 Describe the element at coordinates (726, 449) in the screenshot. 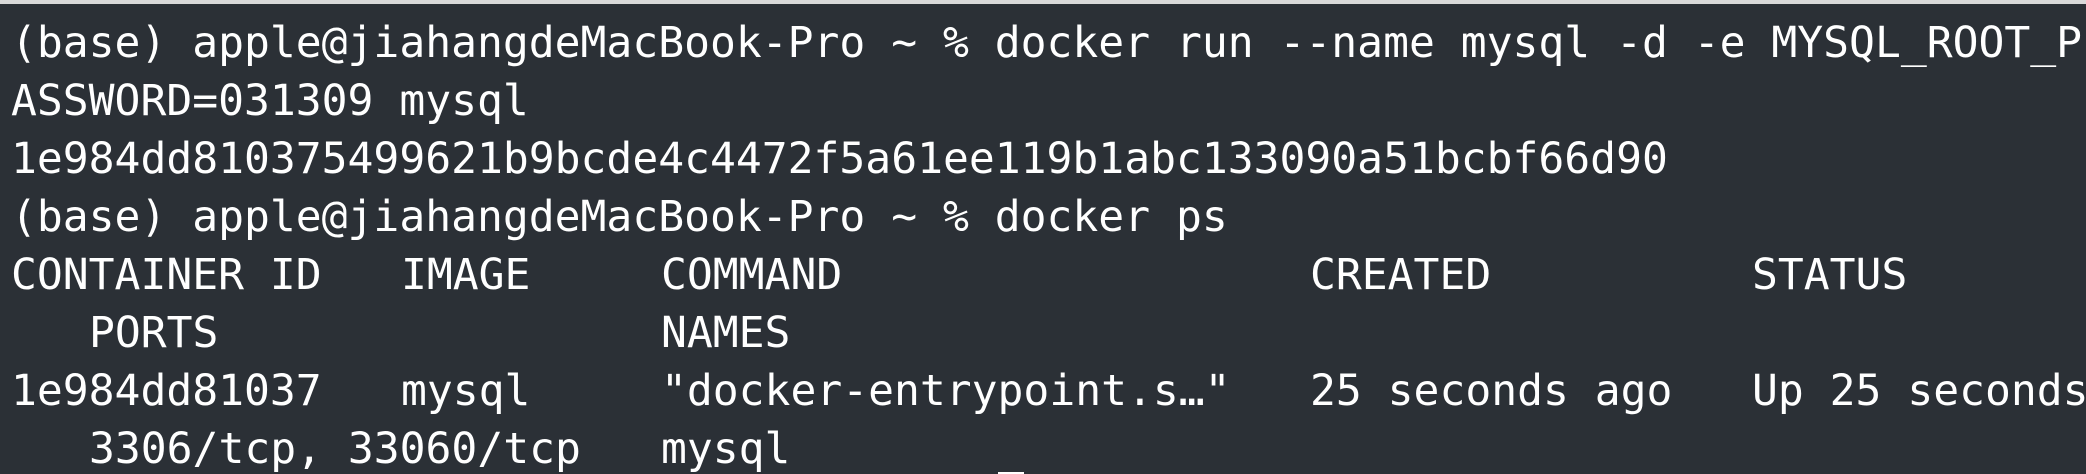

I see `row-names: mysql` at that location.